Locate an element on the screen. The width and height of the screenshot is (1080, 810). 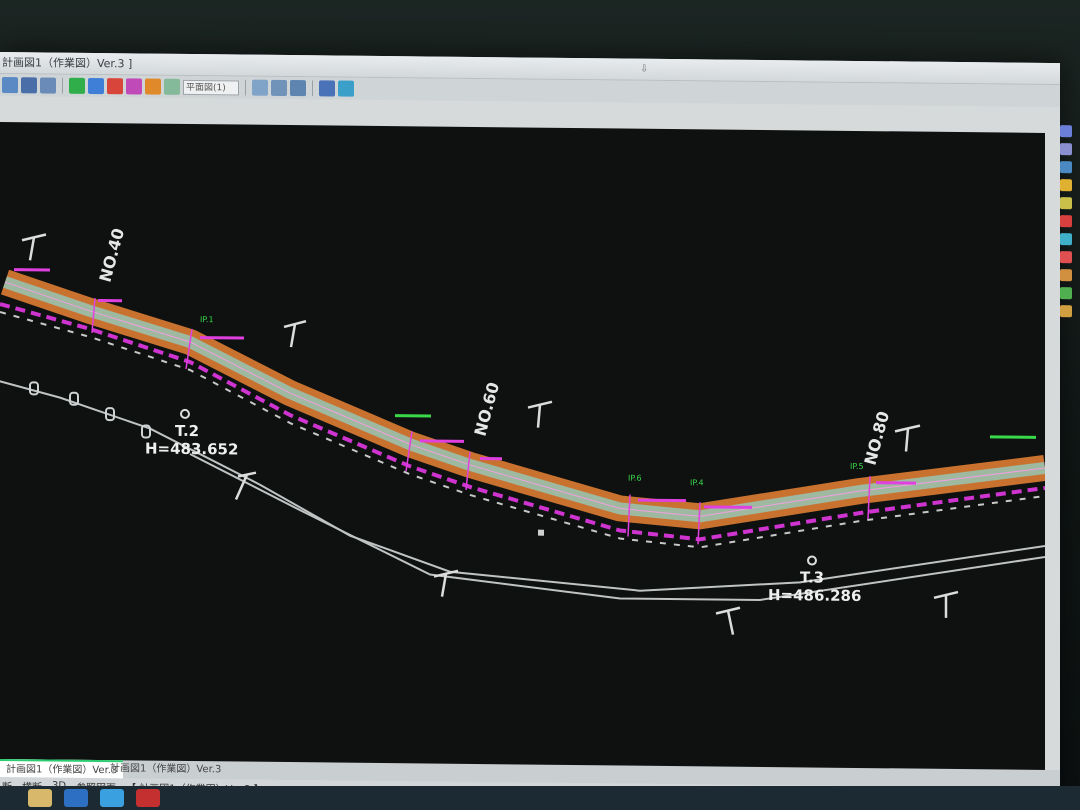
benchmark-height: H=483.652 is located at coordinates (191, 449).